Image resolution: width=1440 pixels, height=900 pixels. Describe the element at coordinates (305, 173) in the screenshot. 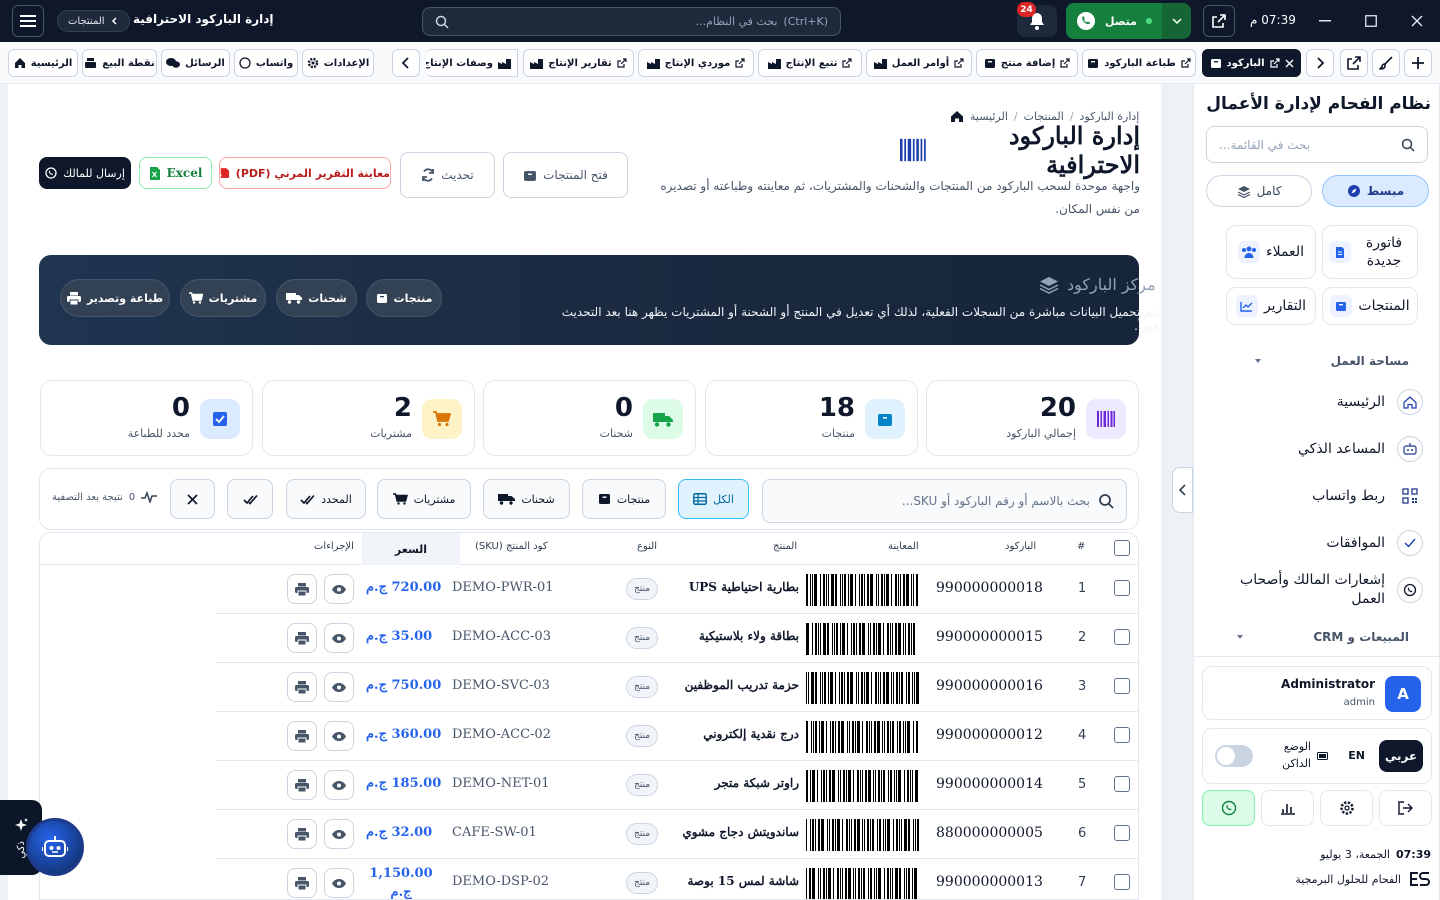

I see `pdf-preview-button: معاينة التقرير المرني (PDF) PDF` at that location.